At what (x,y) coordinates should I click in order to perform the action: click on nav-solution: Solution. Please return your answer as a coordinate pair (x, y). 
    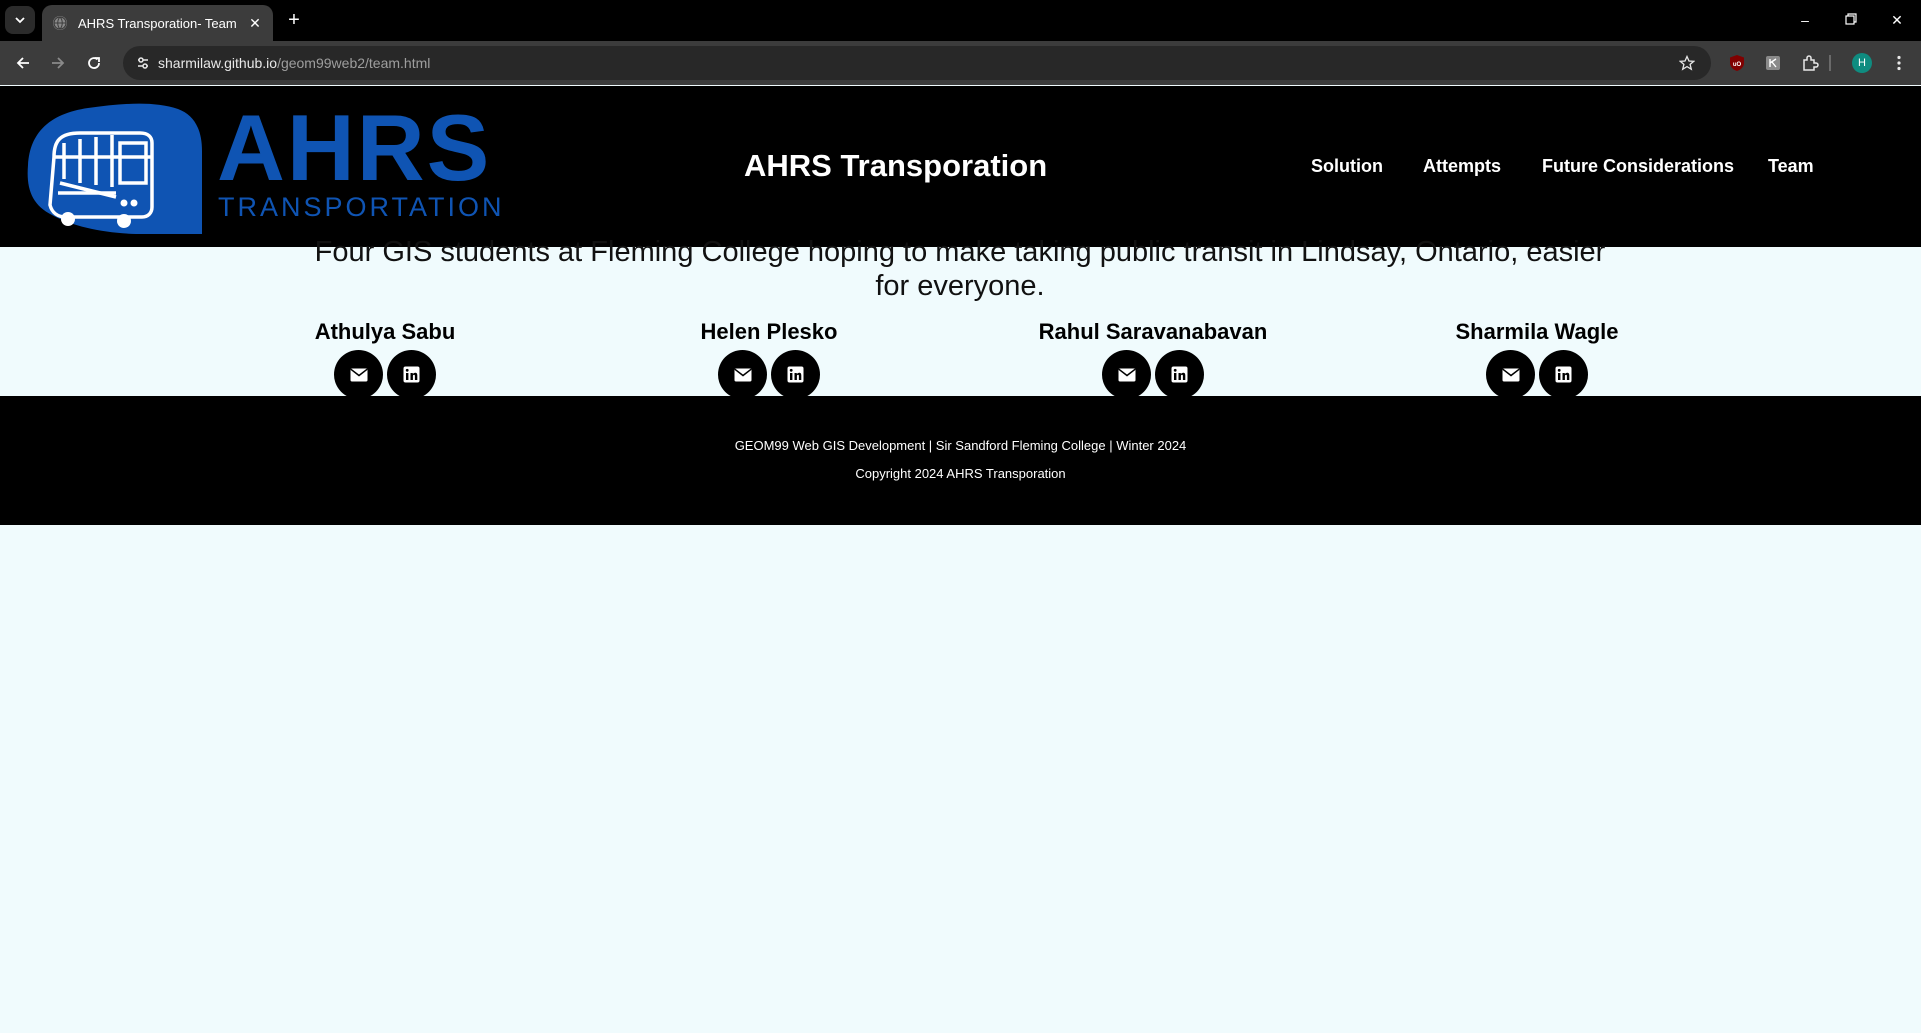
    Looking at the image, I should click on (1347, 166).